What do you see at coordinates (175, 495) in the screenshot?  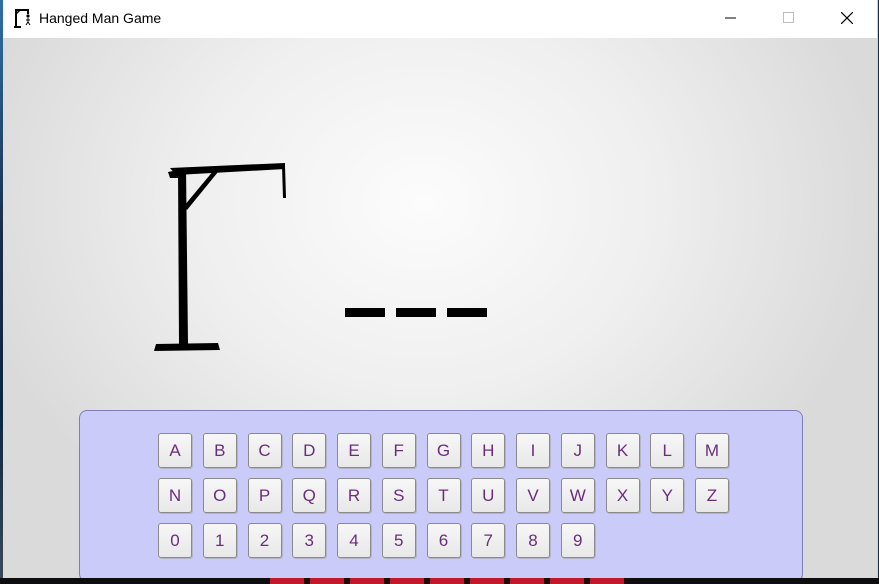 I see `key-n: N` at bounding box center [175, 495].